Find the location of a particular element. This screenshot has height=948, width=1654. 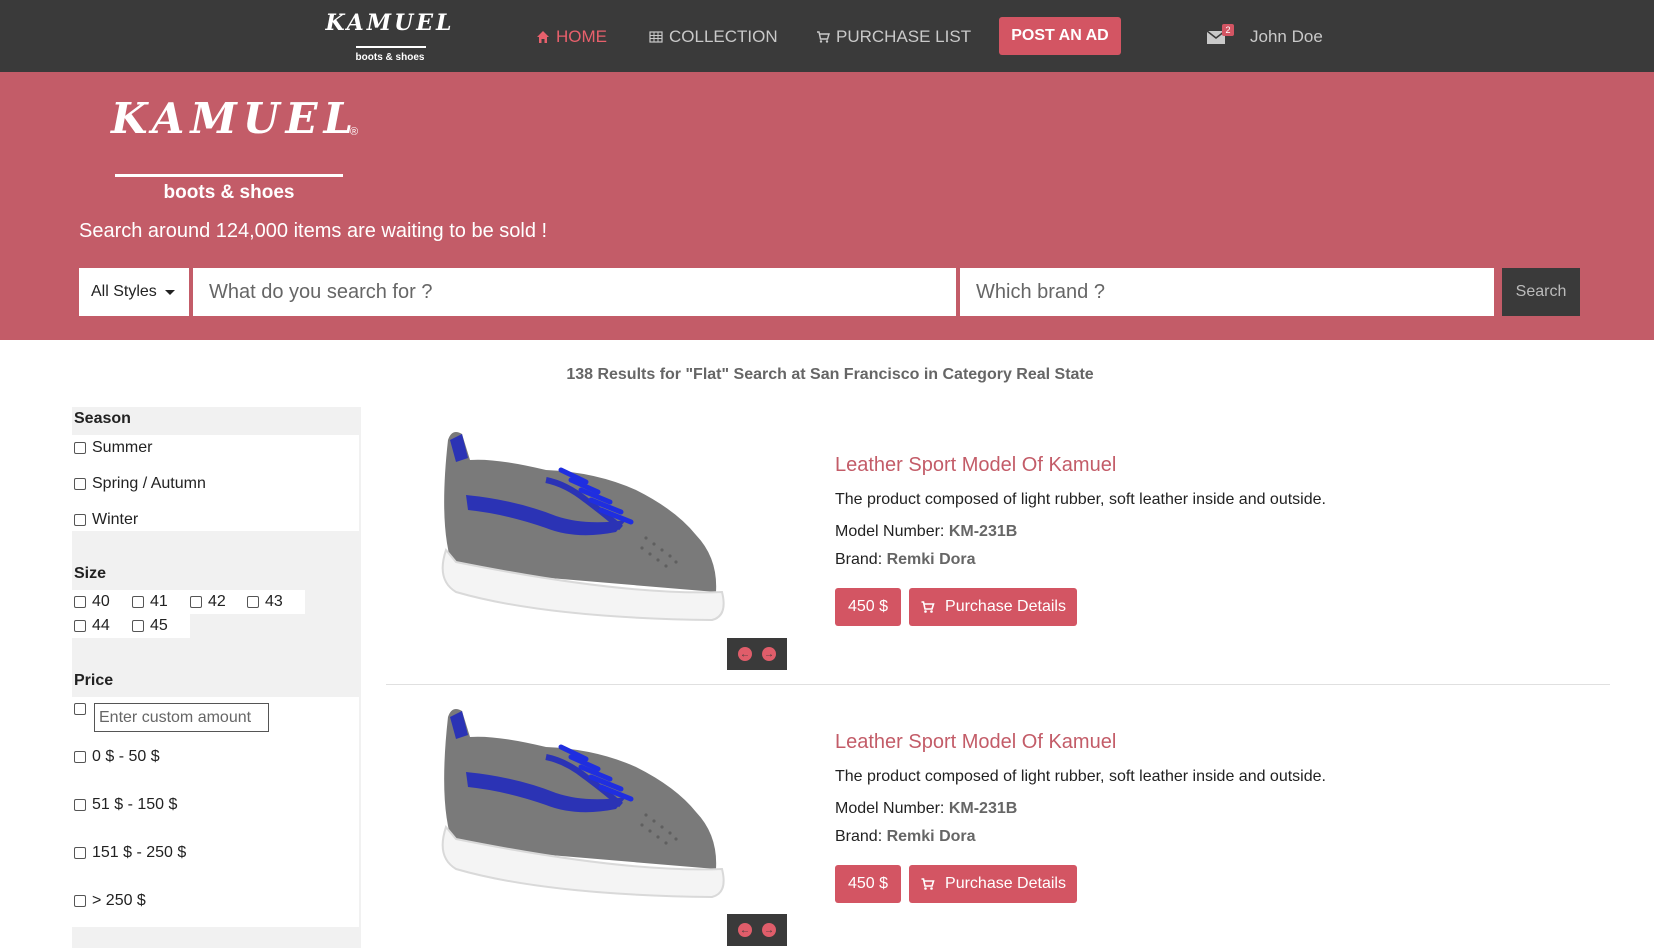

brand-input is located at coordinates (1227, 292).